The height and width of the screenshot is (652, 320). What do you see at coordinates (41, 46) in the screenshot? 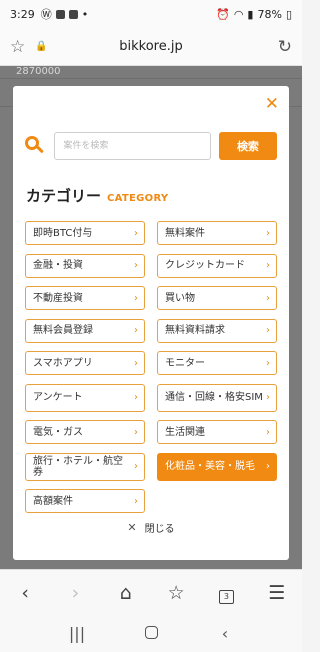
I see `lock-icon: 🔒` at bounding box center [41, 46].